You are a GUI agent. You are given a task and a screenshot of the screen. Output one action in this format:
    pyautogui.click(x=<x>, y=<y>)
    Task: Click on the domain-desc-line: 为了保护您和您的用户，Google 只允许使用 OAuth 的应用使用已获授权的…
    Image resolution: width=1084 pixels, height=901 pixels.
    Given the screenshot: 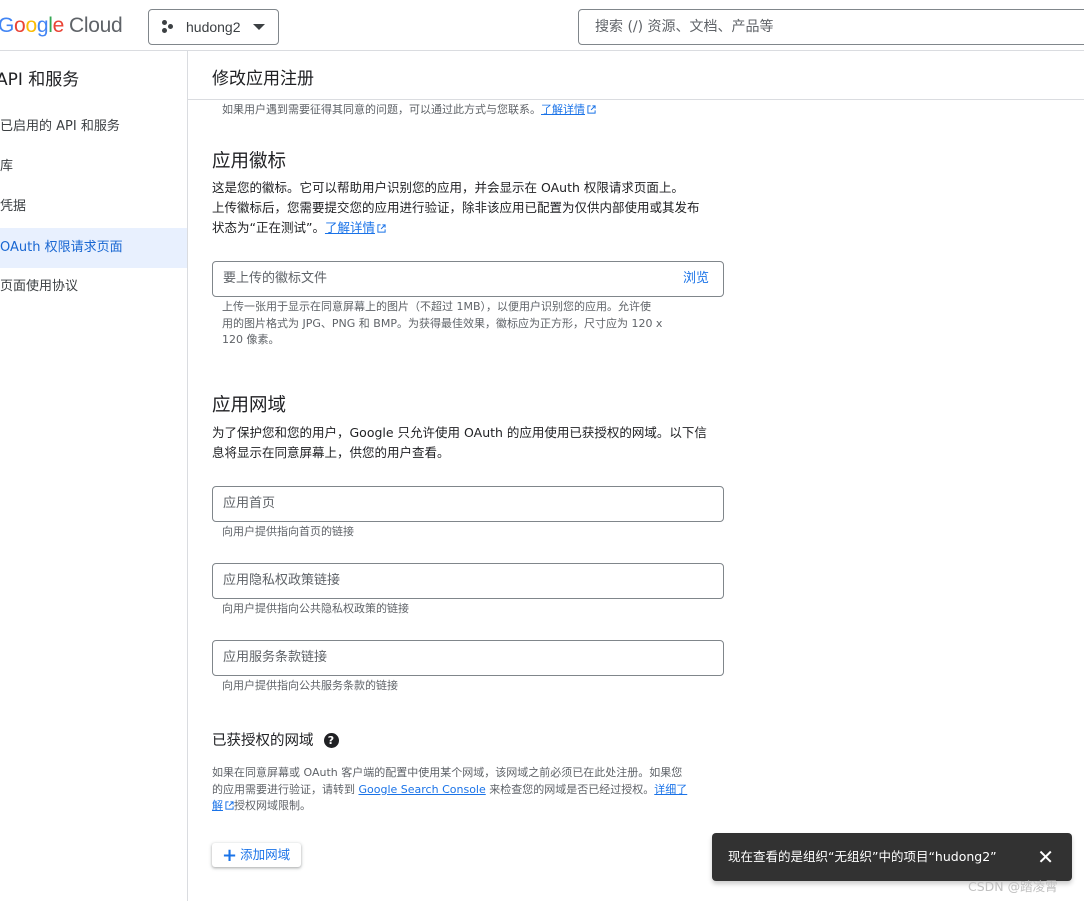 What is the action you would take?
    pyautogui.click(x=459, y=432)
    